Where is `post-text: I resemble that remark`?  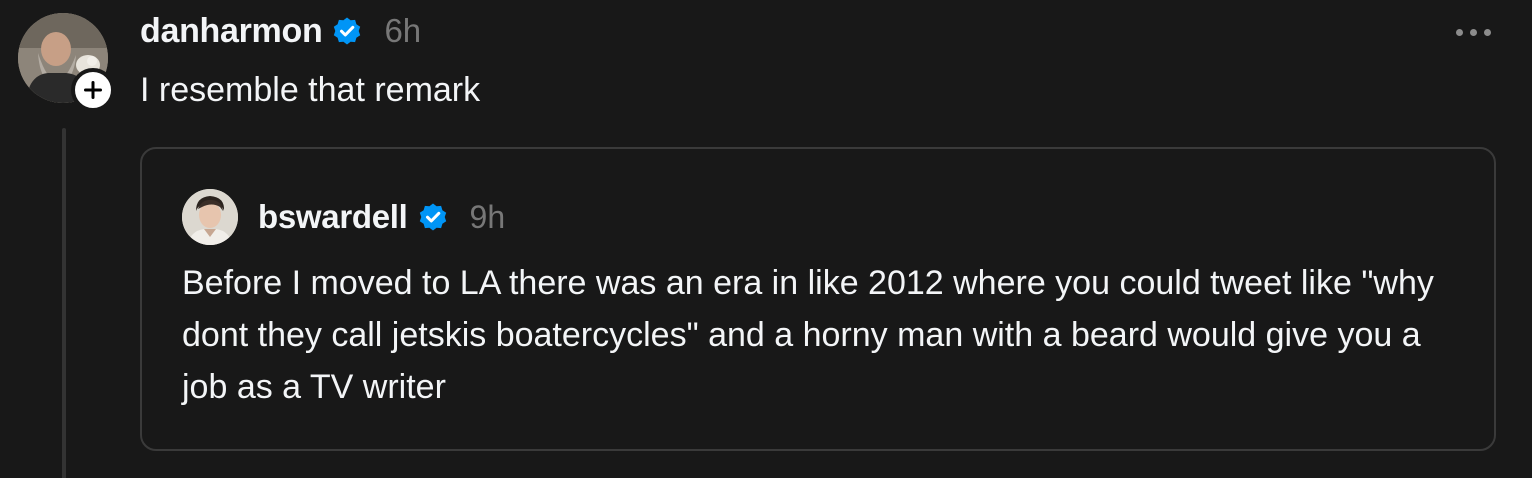
post-text: I resemble that remark is located at coordinates (310, 90).